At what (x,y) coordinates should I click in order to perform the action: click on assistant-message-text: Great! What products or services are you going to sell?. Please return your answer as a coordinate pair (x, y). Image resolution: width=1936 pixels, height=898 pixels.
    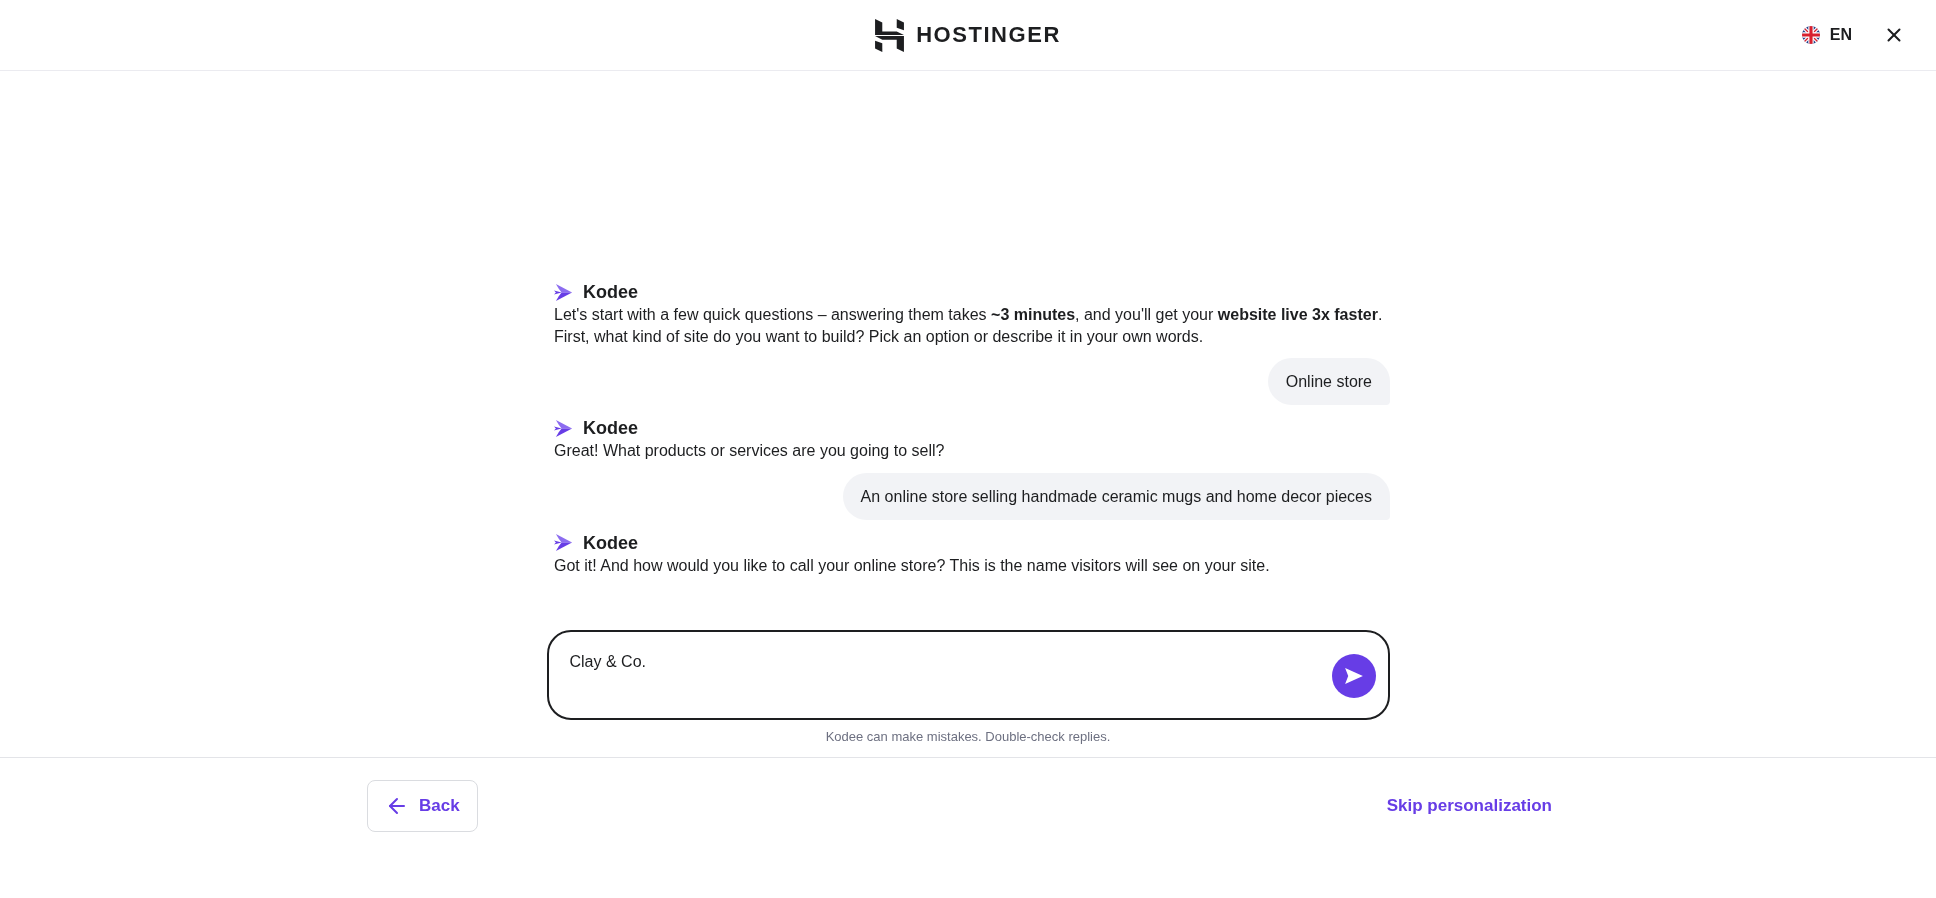
    Looking at the image, I should click on (750, 451).